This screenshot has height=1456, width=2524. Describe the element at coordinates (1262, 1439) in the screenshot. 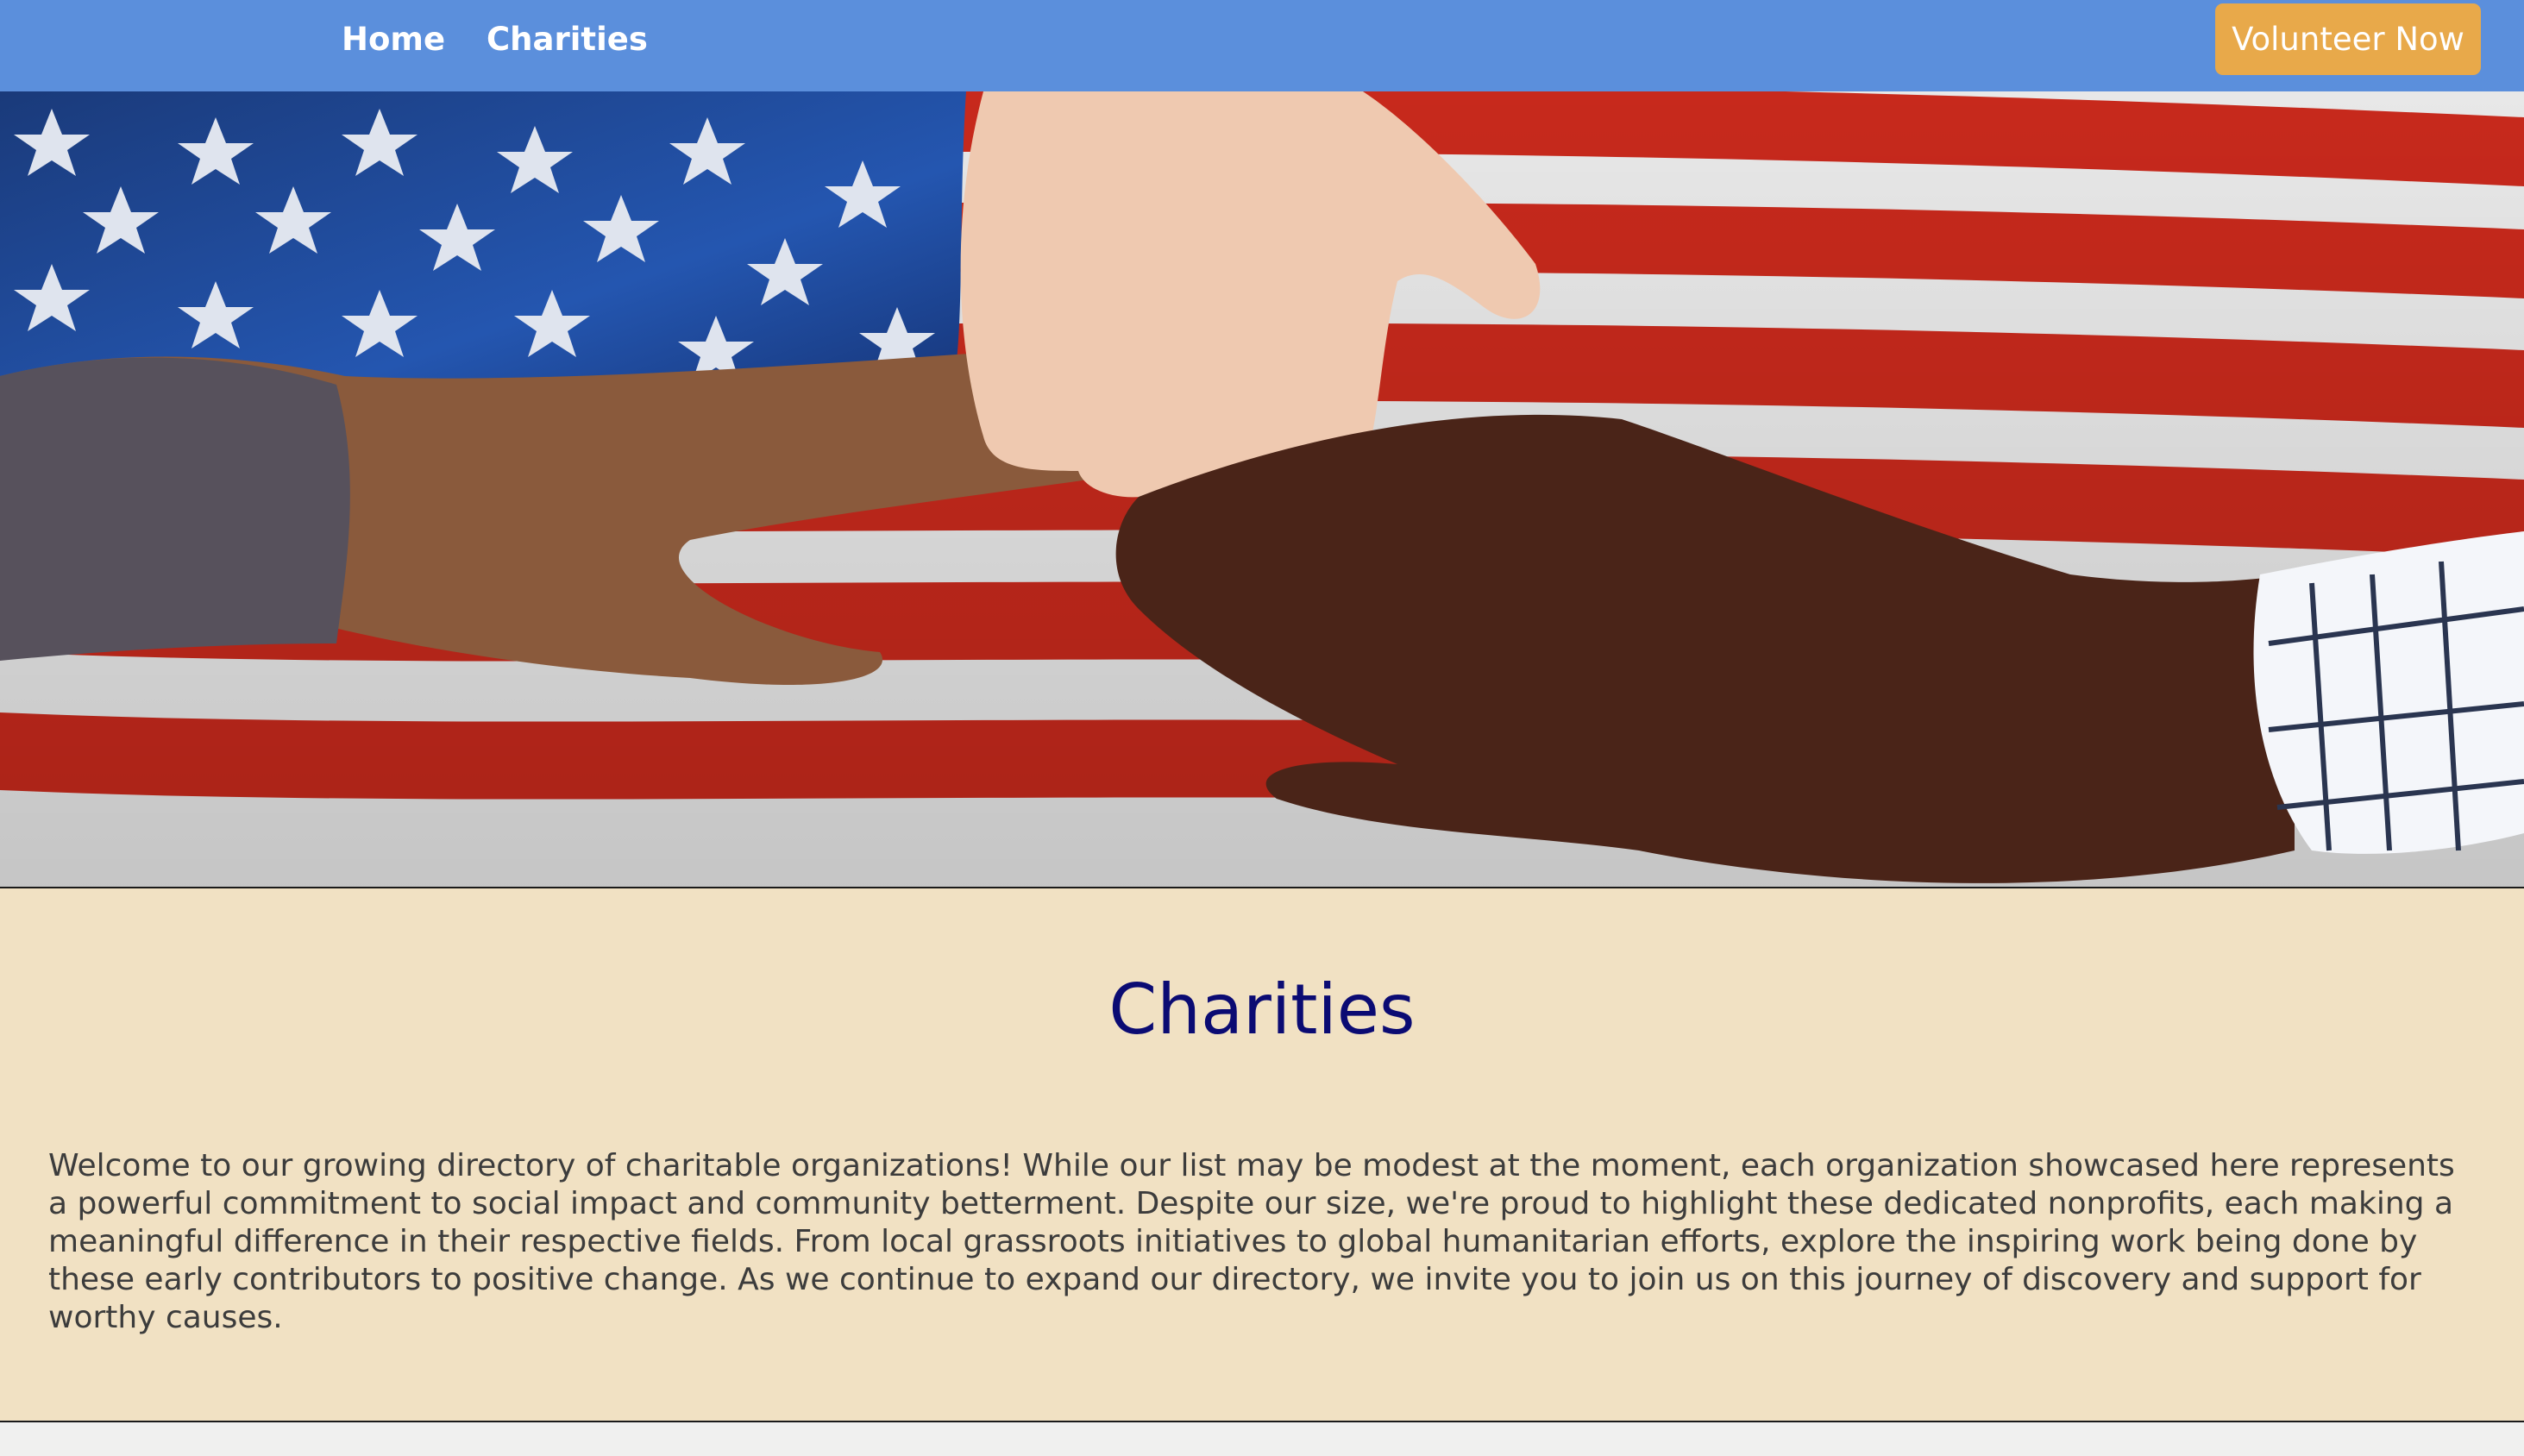

I see `page-bottom-strip` at that location.